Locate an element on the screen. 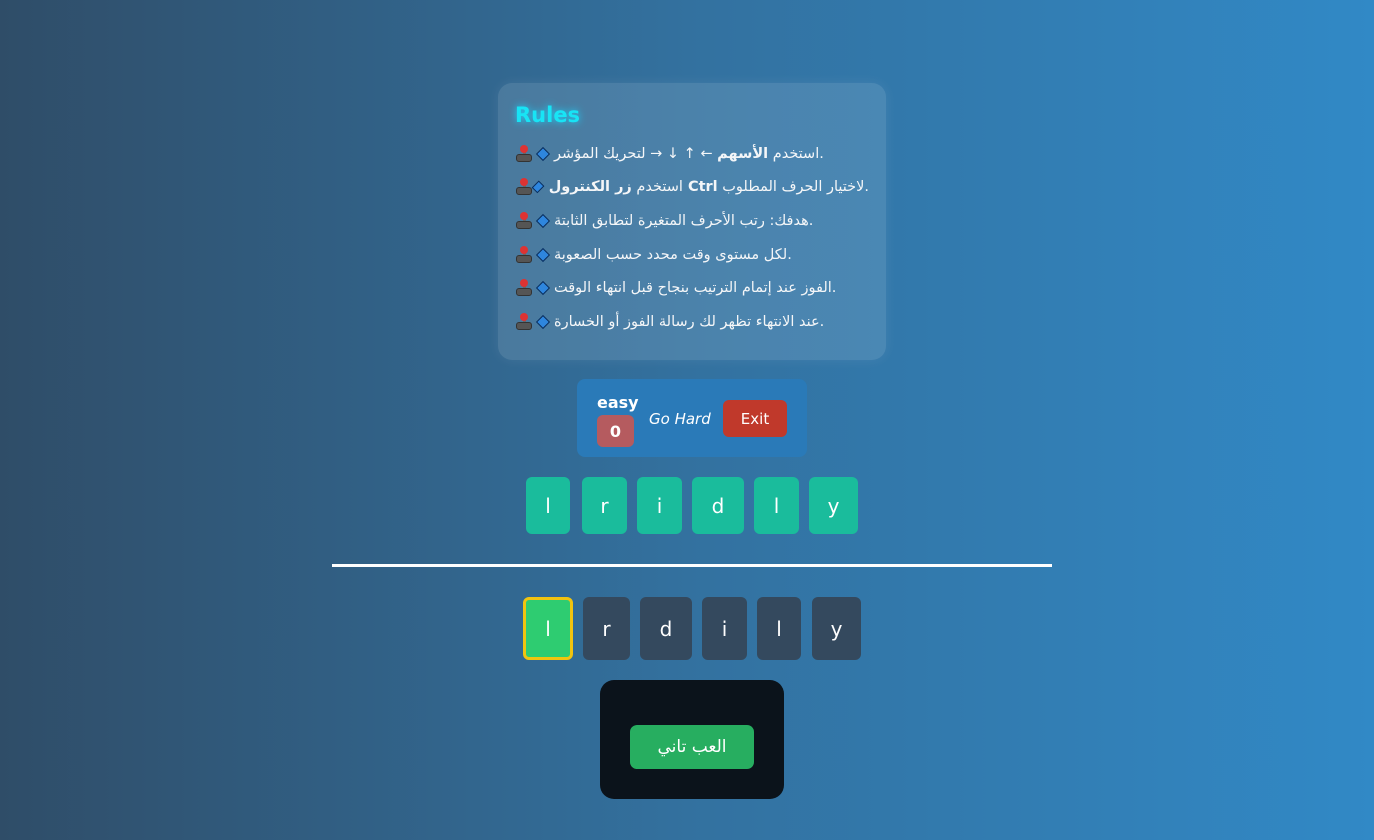 The width and height of the screenshot is (1374, 840). rule-text-part: لكل مستوى وقت محدد حسب الصعوبة. is located at coordinates (673, 254).